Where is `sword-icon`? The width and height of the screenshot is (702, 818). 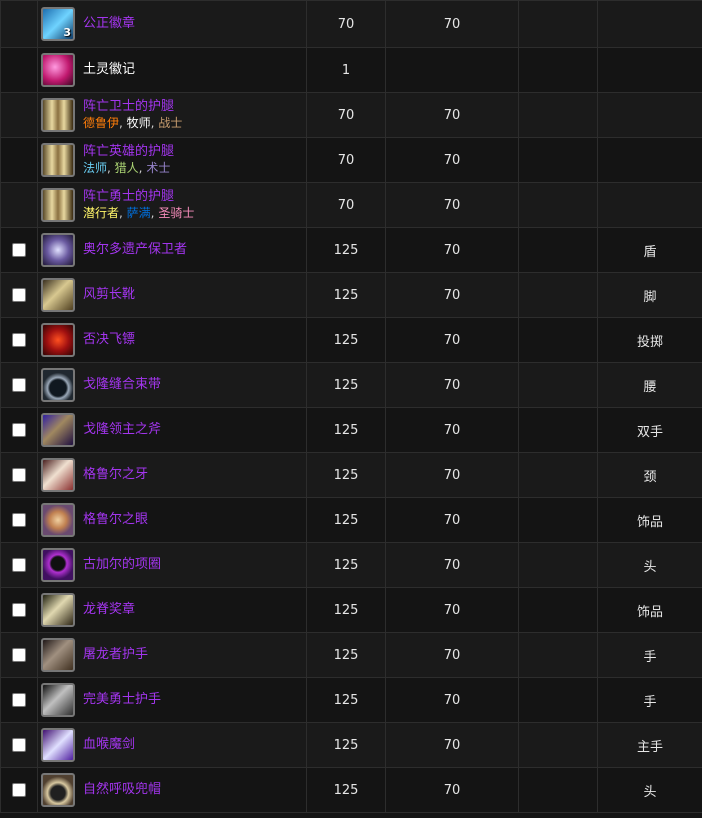 sword-icon is located at coordinates (58, 745).